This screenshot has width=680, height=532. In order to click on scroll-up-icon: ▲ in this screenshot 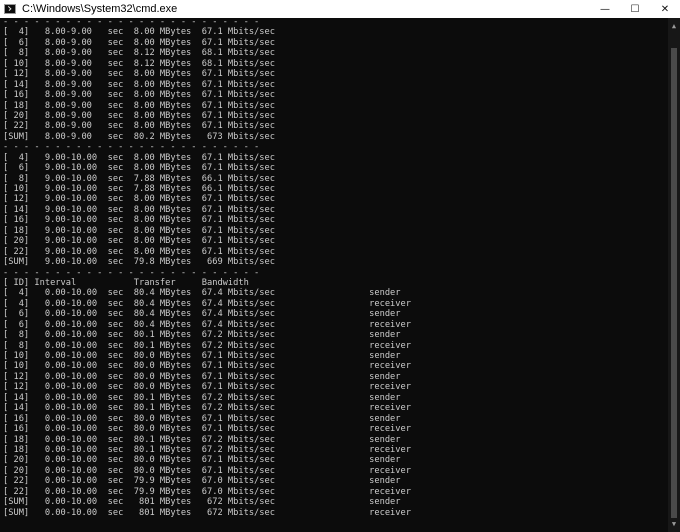, I will do `click(674, 26)`.